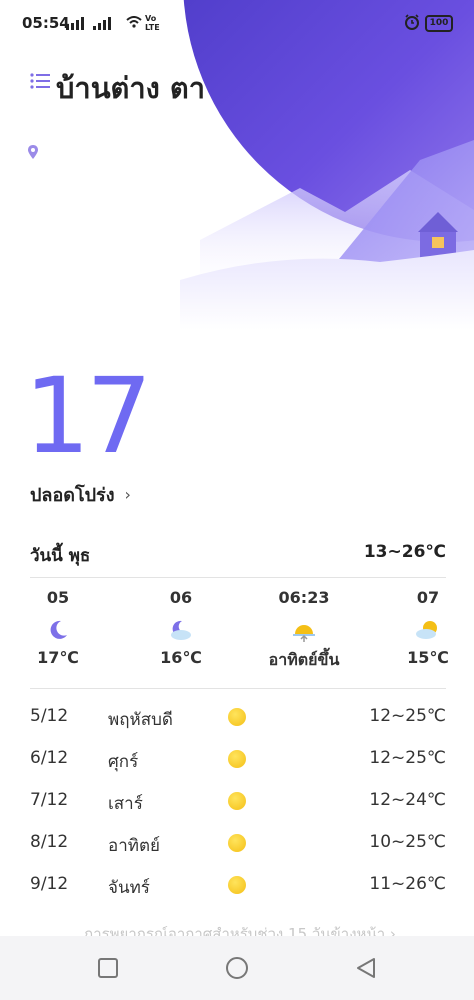  What do you see at coordinates (428, 657) in the screenshot?
I see `hour-temp: 15℃` at bounding box center [428, 657].